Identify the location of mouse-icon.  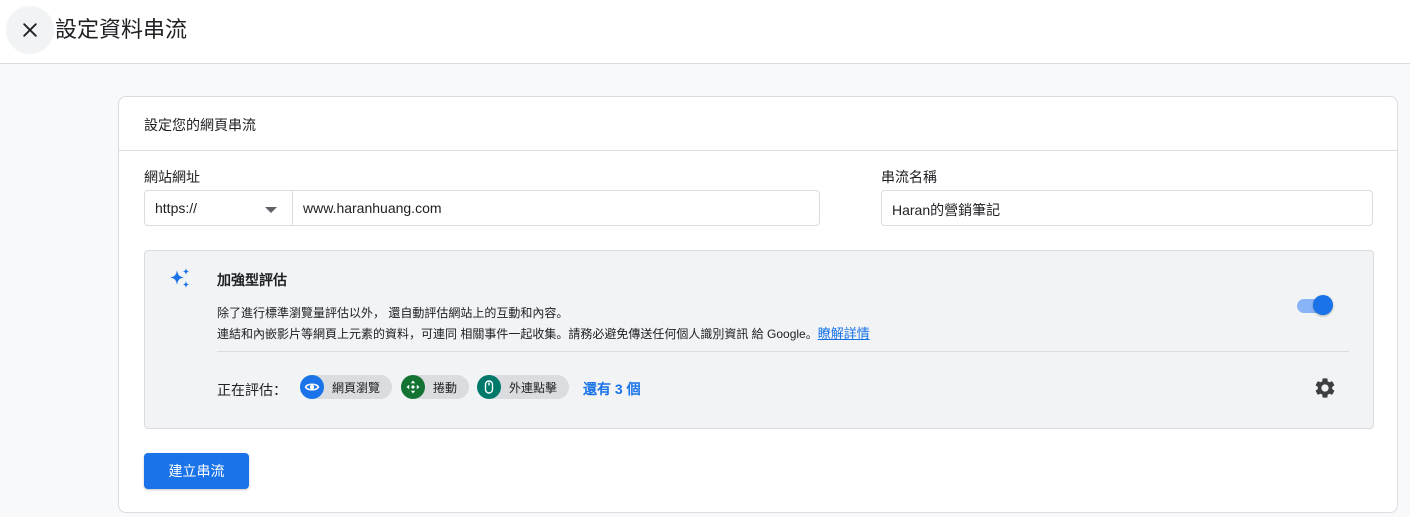
(489, 387).